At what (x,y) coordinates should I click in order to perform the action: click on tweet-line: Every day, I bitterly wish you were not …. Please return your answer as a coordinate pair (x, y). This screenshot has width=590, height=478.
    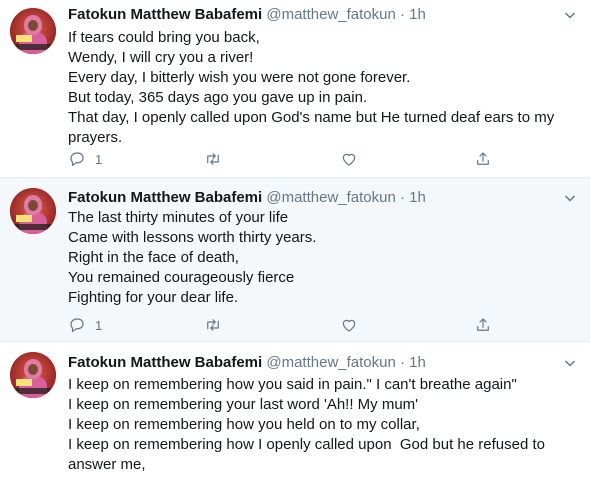
    Looking at the image, I should click on (239, 77).